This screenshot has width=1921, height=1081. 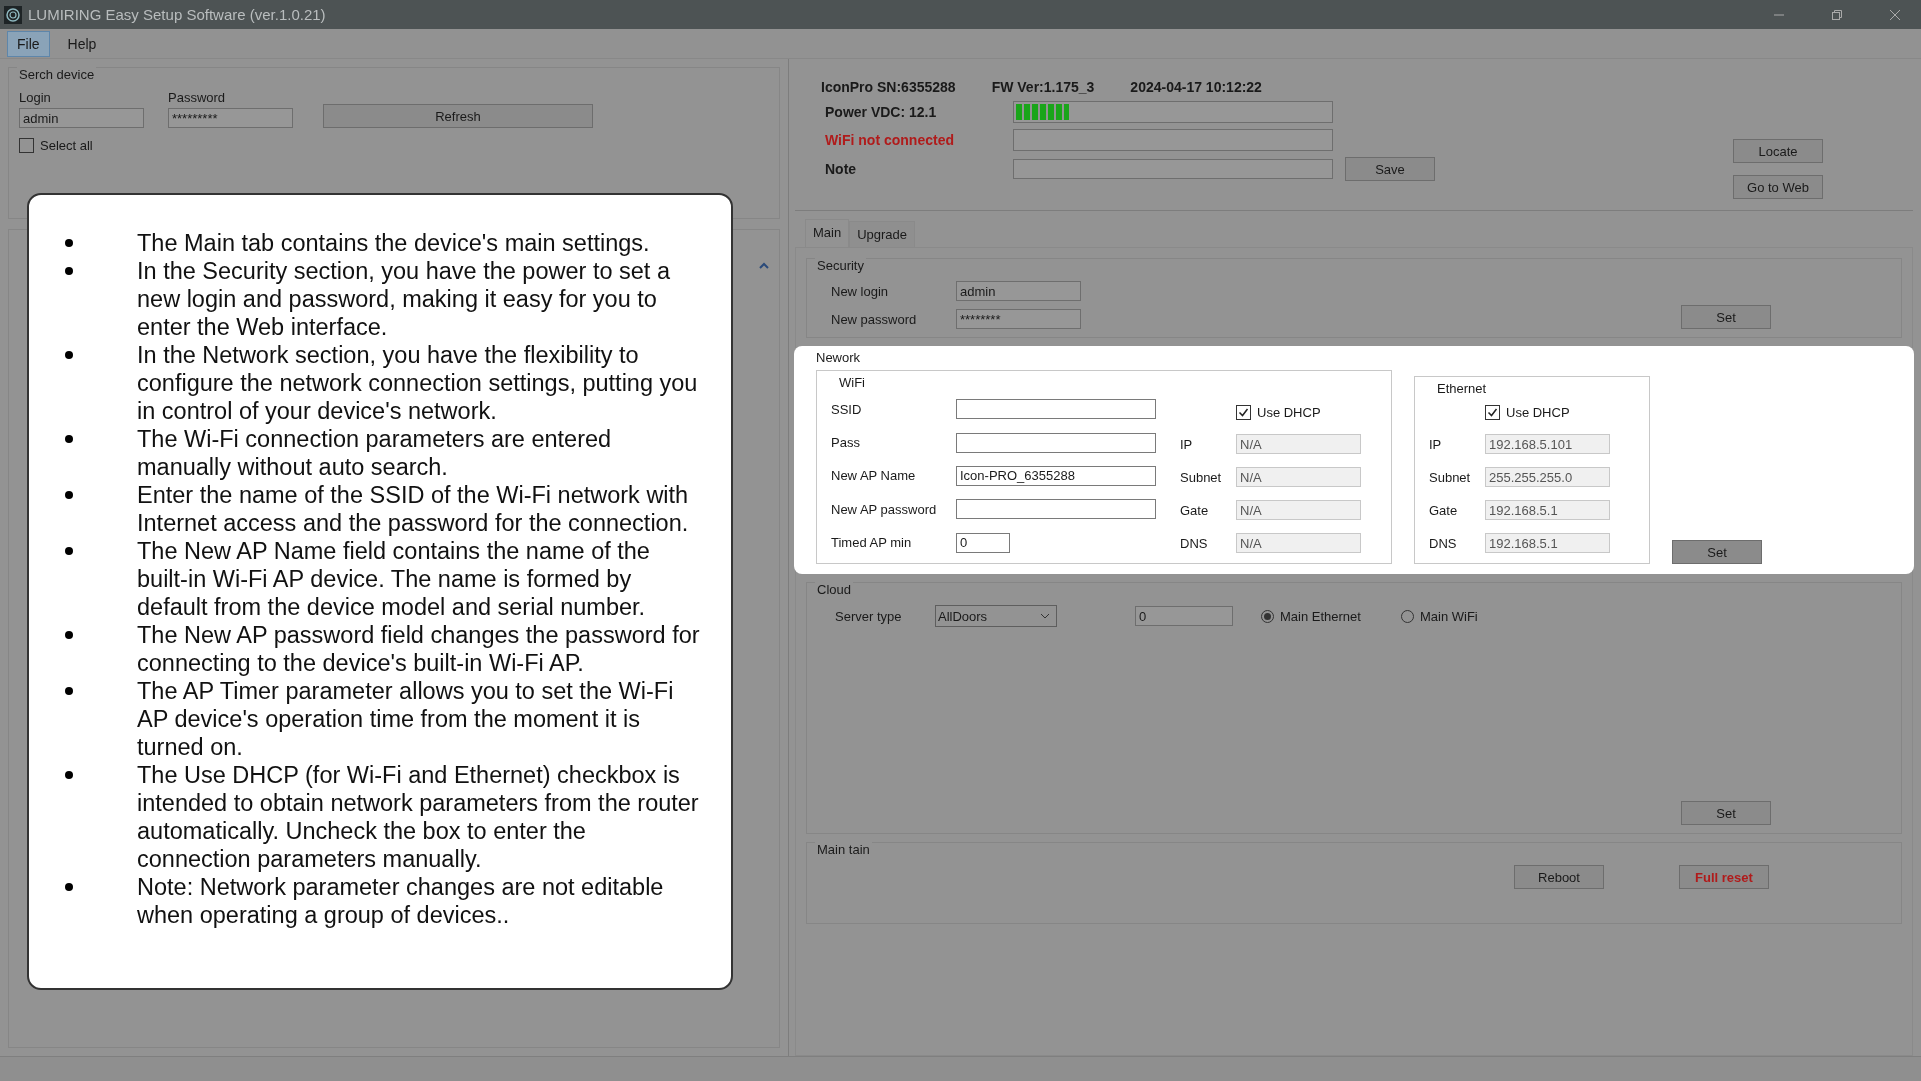 What do you see at coordinates (406, 719) in the screenshot?
I see `bullet-text: The AP Timer parameter allows you to set the Wi-Fi AP device's operation time from the moment it is turned on.` at bounding box center [406, 719].